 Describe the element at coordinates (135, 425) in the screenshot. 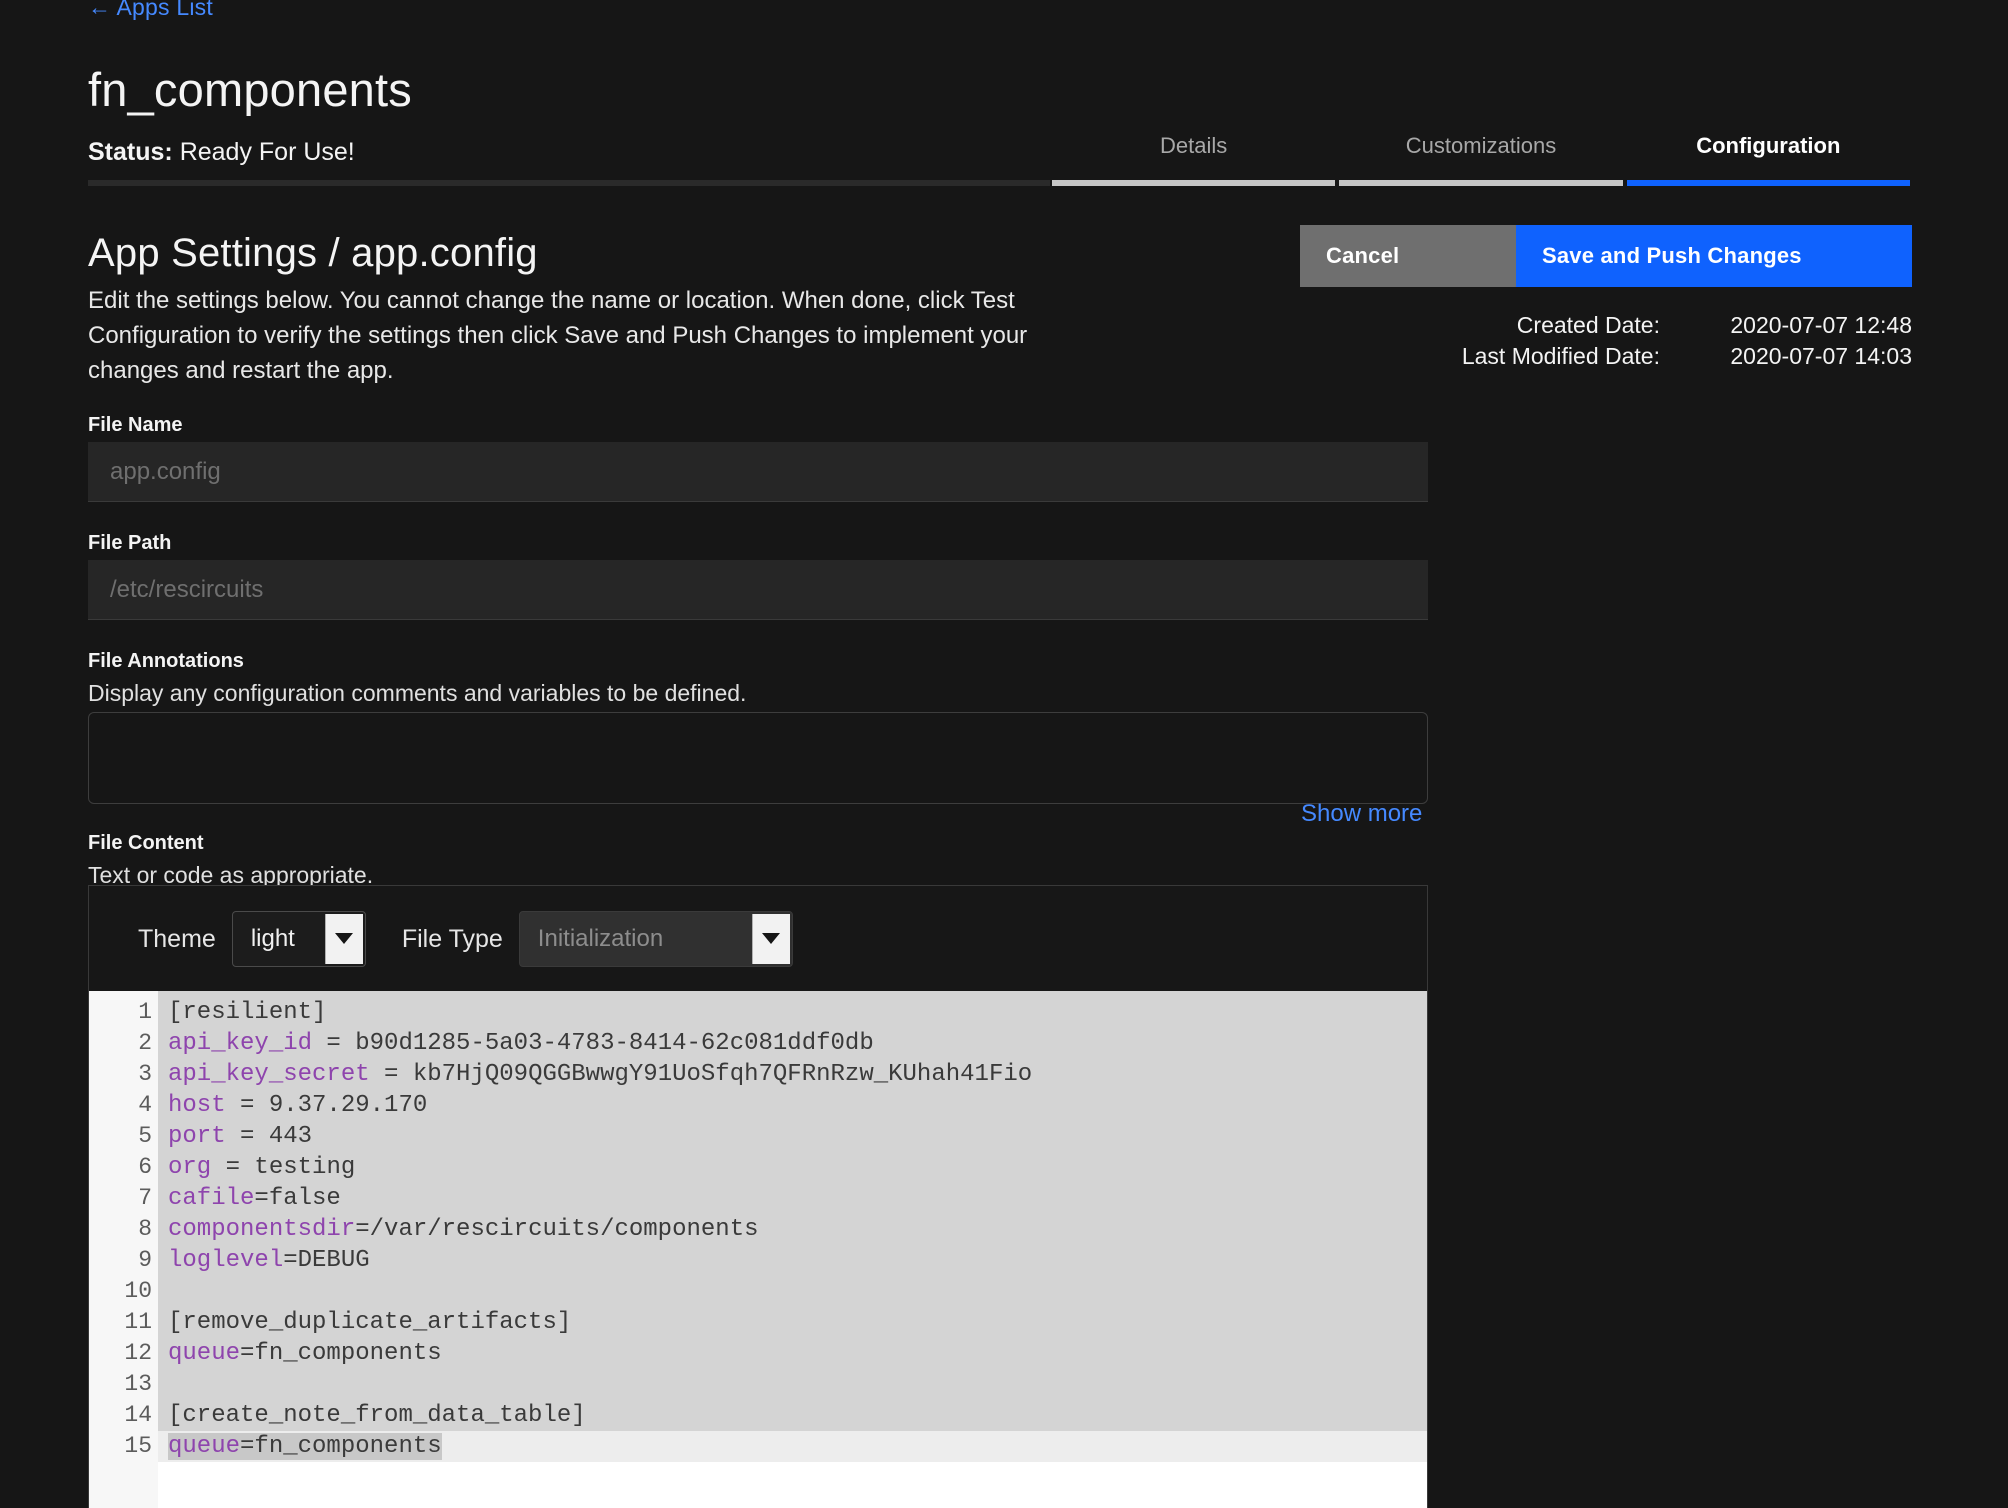

I see `file-name-label: File Name` at that location.